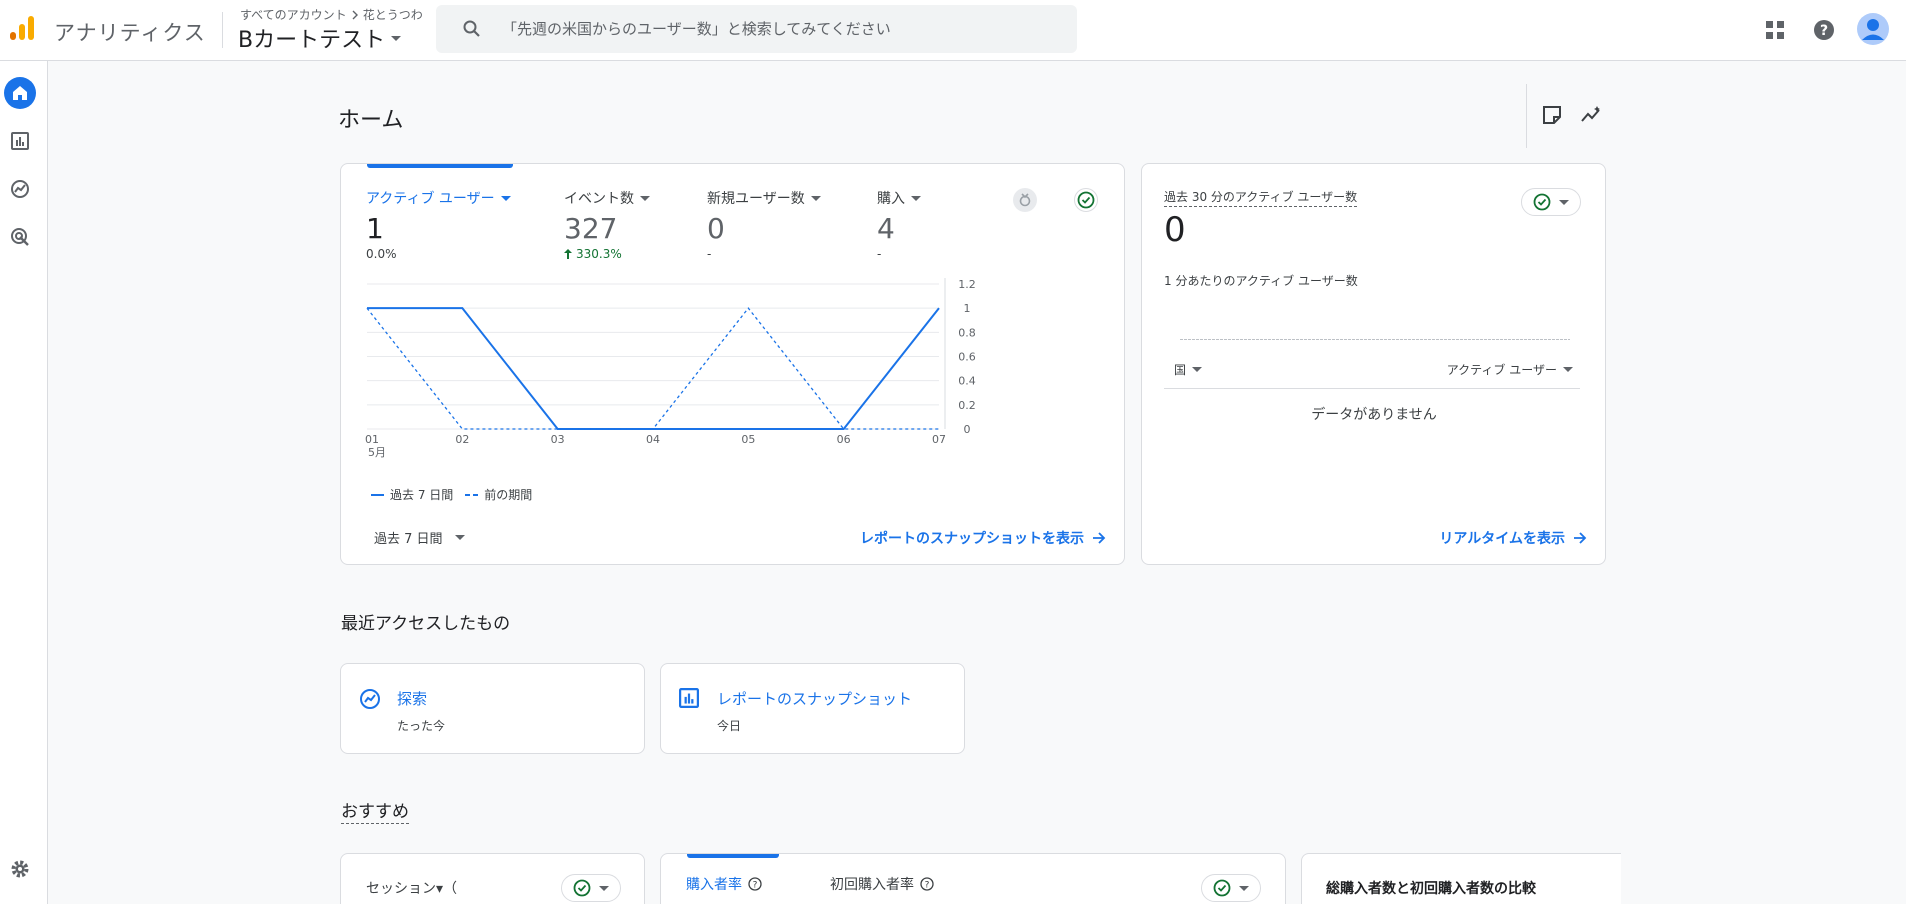  Describe the element at coordinates (1375, 339) in the screenshot. I see `realtime-minute-bars` at that location.